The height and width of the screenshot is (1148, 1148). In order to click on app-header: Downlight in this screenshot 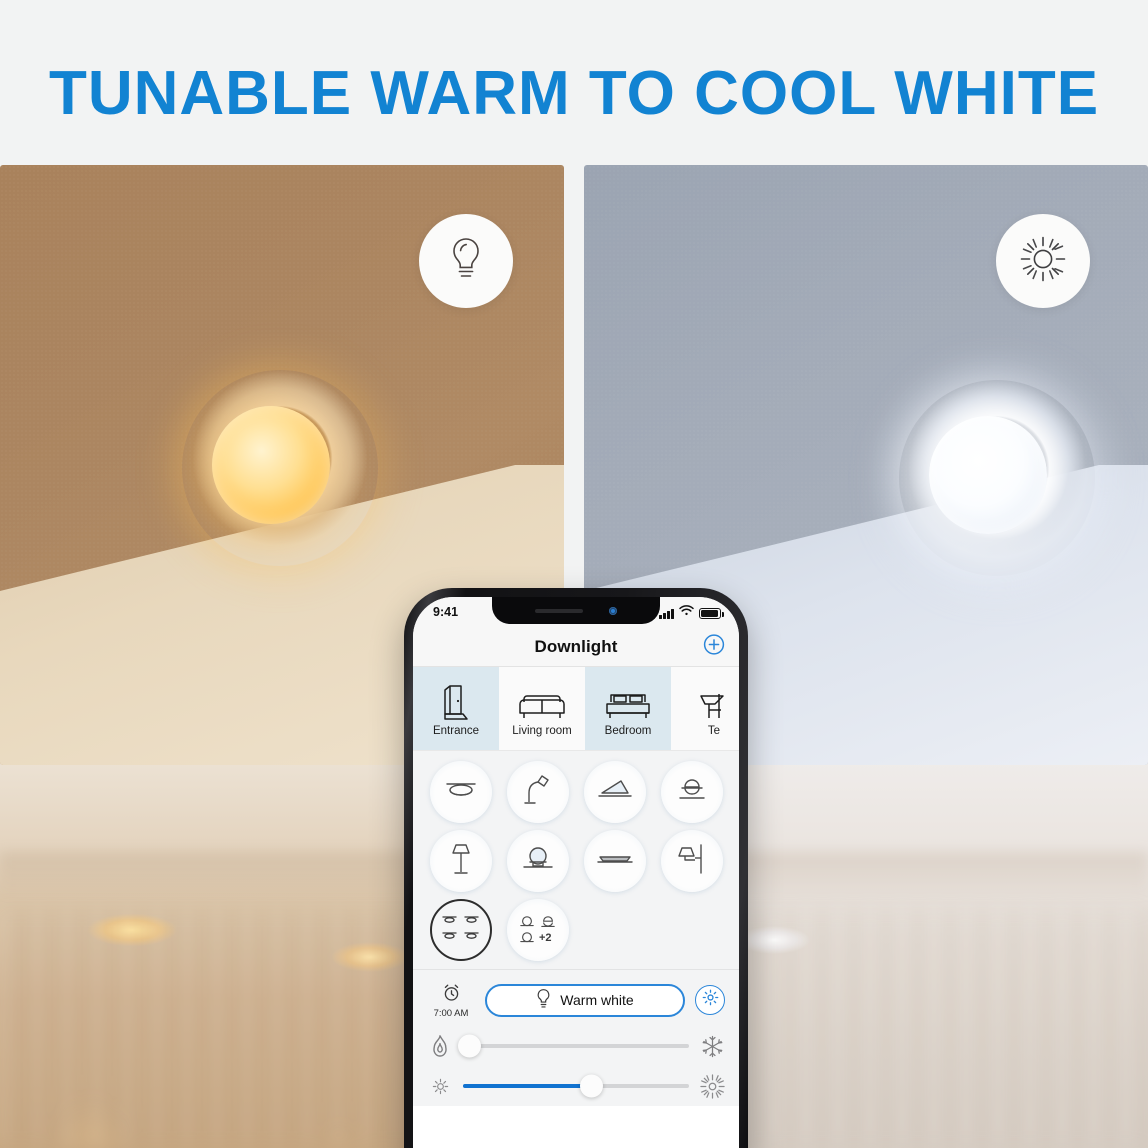, I will do `click(576, 647)`.